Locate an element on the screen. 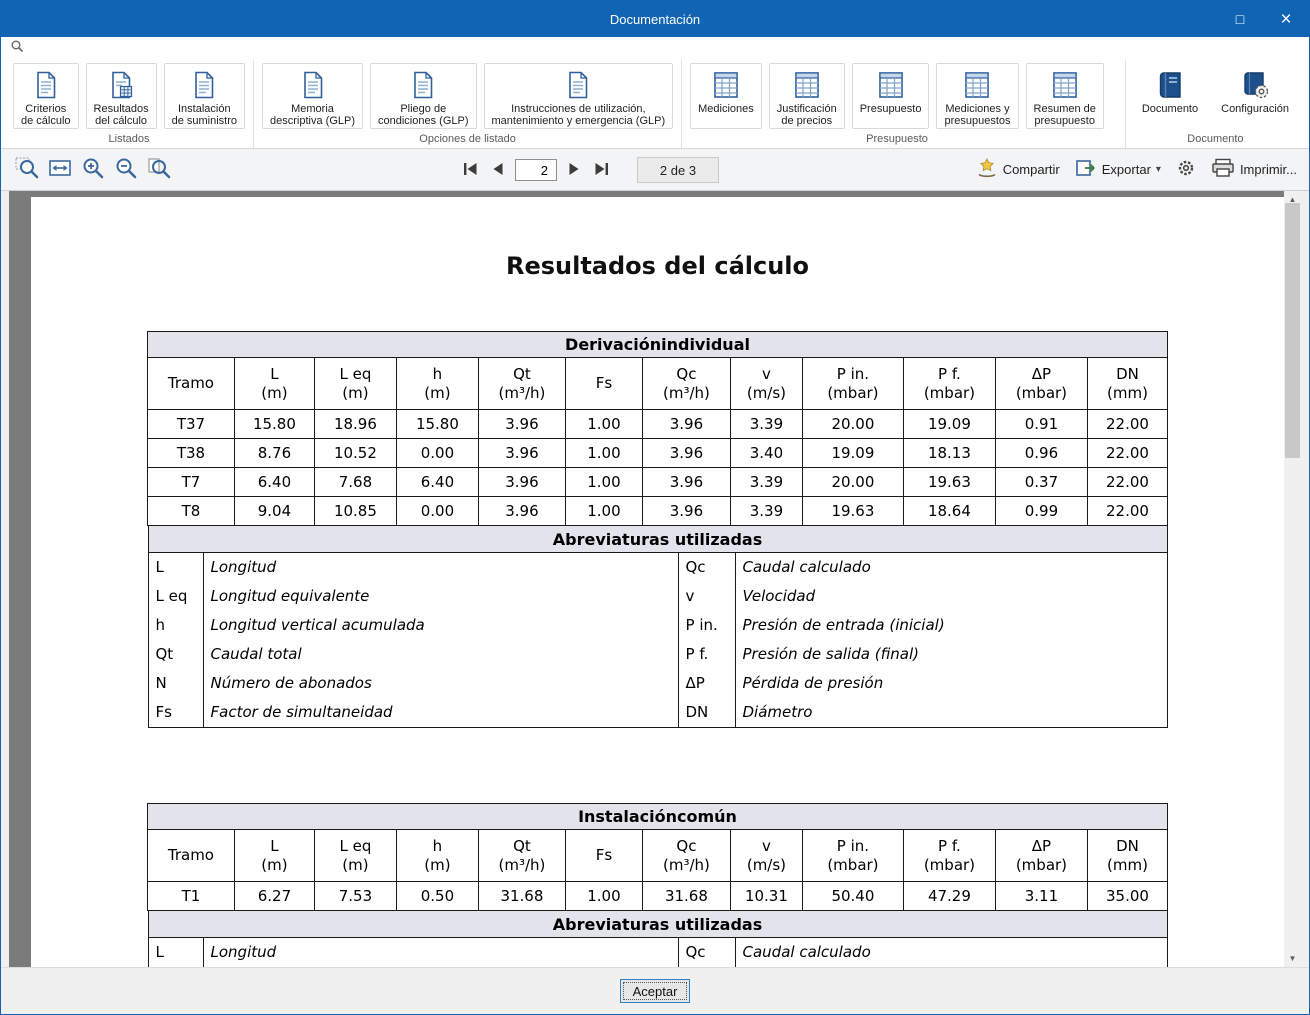 The height and width of the screenshot is (1015, 1310). last-page-button is located at coordinates (602, 170).